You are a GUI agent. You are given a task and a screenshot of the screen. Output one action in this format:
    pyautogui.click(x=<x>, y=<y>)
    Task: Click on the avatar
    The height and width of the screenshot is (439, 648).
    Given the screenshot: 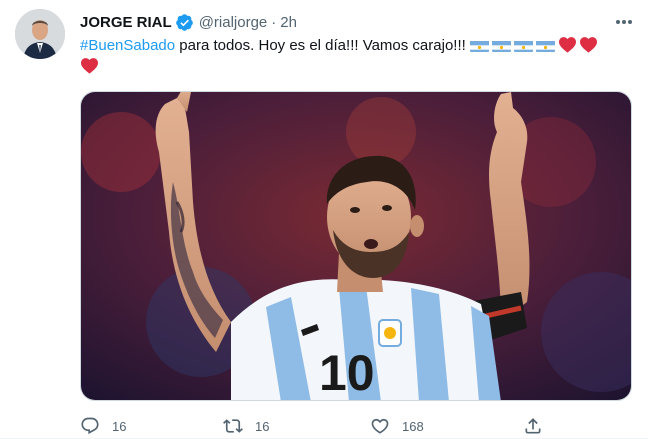 What is the action you would take?
    pyautogui.click(x=40, y=34)
    